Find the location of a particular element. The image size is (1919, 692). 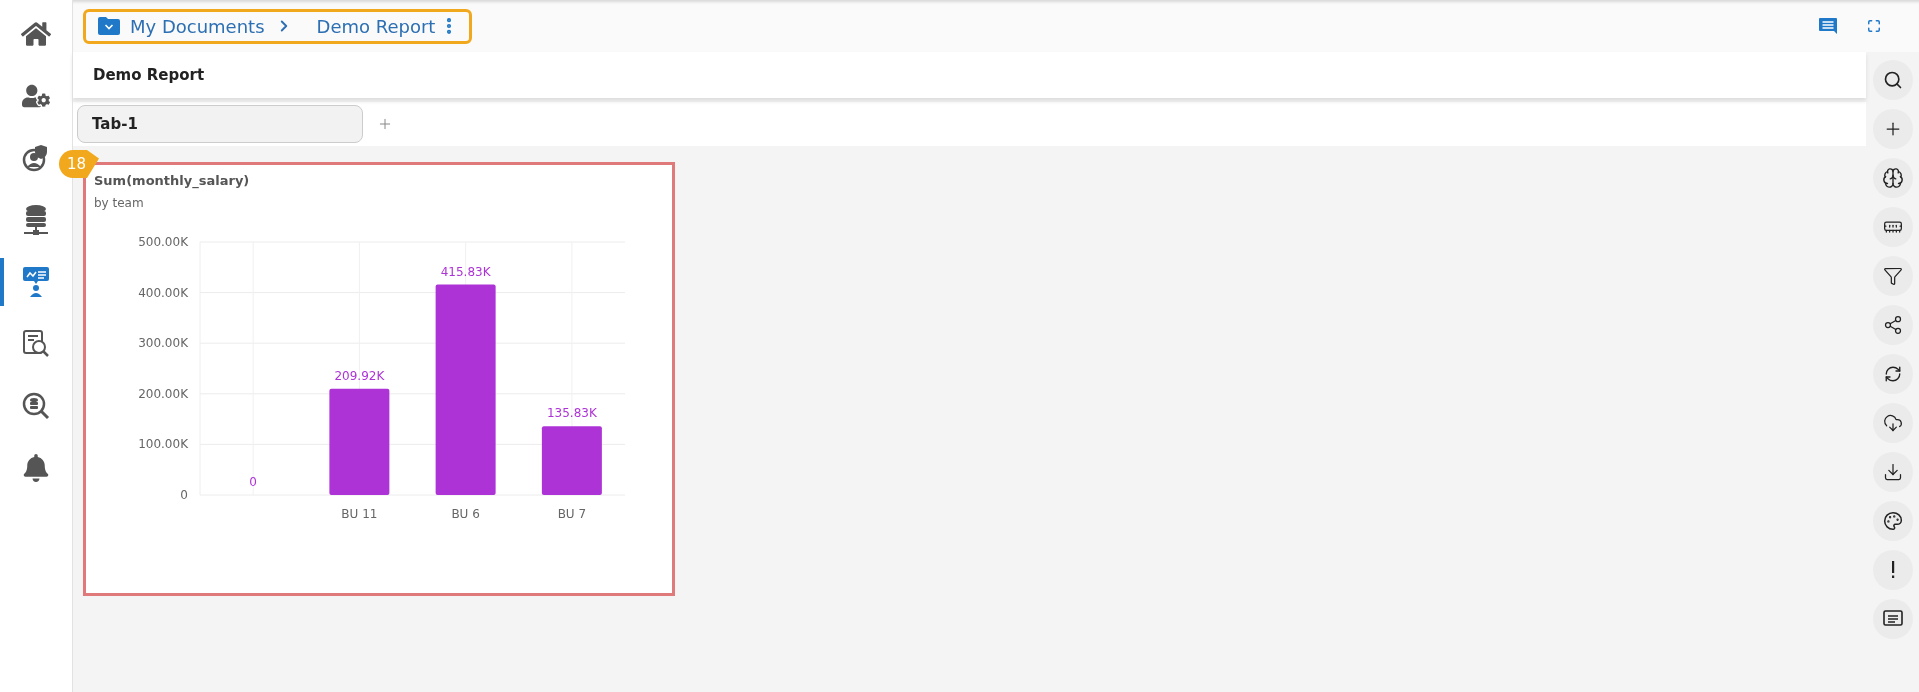

axis-tick-label: 0 is located at coordinates (184, 495).